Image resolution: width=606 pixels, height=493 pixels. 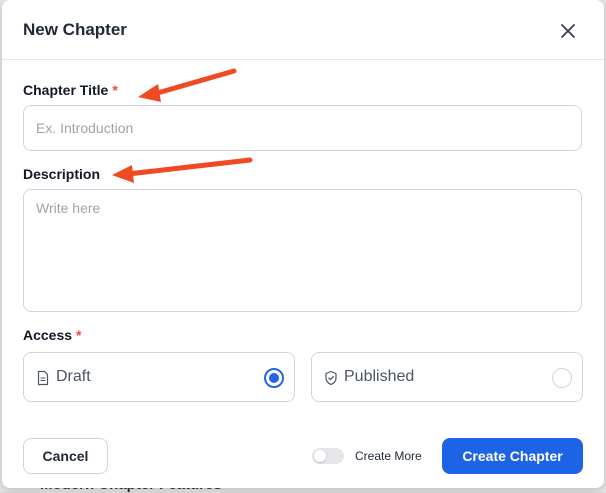 I want to click on chapter-title-label: Chapter Title *, so click(x=70, y=90).